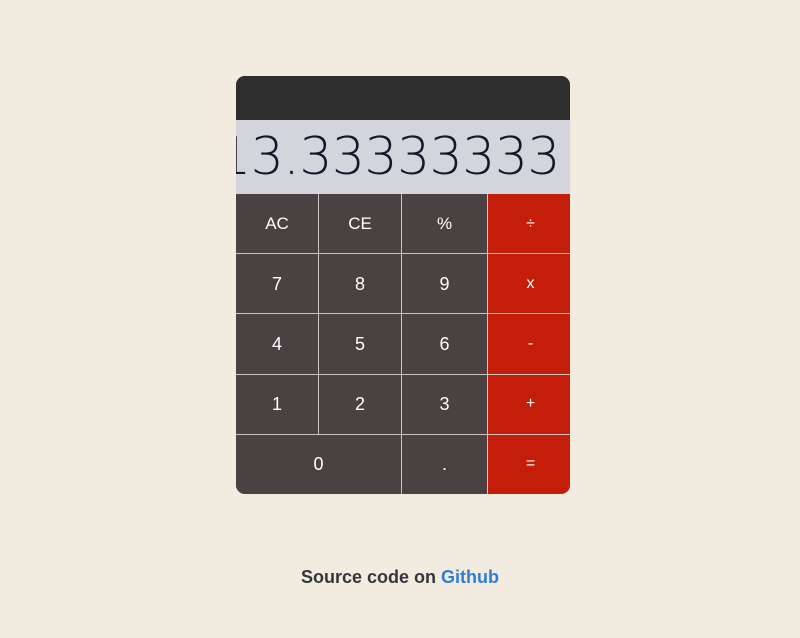  I want to click on github-link: Github, so click(470, 577).